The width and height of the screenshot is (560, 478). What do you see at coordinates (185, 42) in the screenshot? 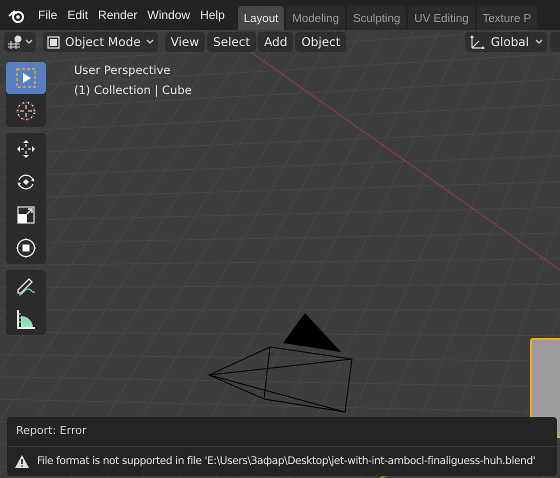
I see `header-menu: View` at bounding box center [185, 42].